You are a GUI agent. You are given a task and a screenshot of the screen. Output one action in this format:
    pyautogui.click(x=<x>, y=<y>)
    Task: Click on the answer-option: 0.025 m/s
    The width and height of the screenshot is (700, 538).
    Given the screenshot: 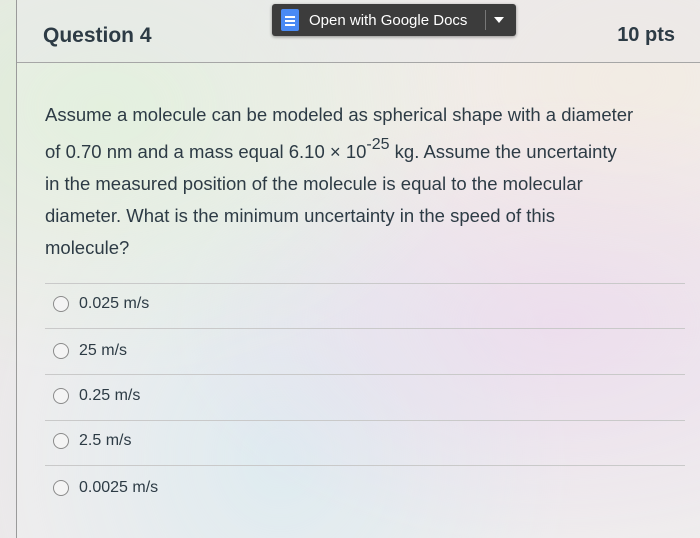 What is the action you would take?
    pyautogui.click(x=363, y=304)
    